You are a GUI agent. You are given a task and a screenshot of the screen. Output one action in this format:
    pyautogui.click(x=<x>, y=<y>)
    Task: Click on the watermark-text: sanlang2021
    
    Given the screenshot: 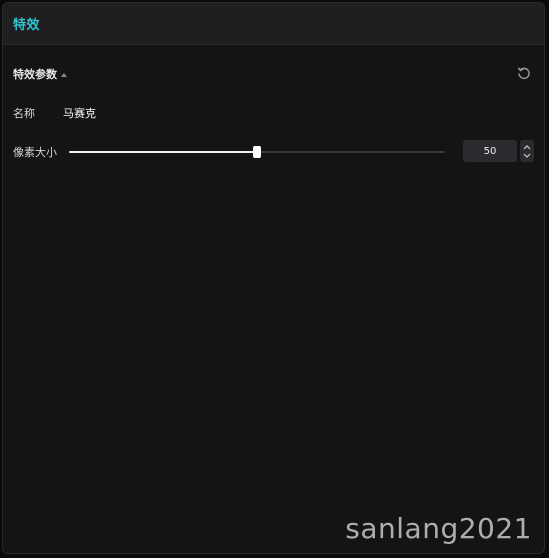 What is the action you would take?
    pyautogui.click(x=438, y=528)
    